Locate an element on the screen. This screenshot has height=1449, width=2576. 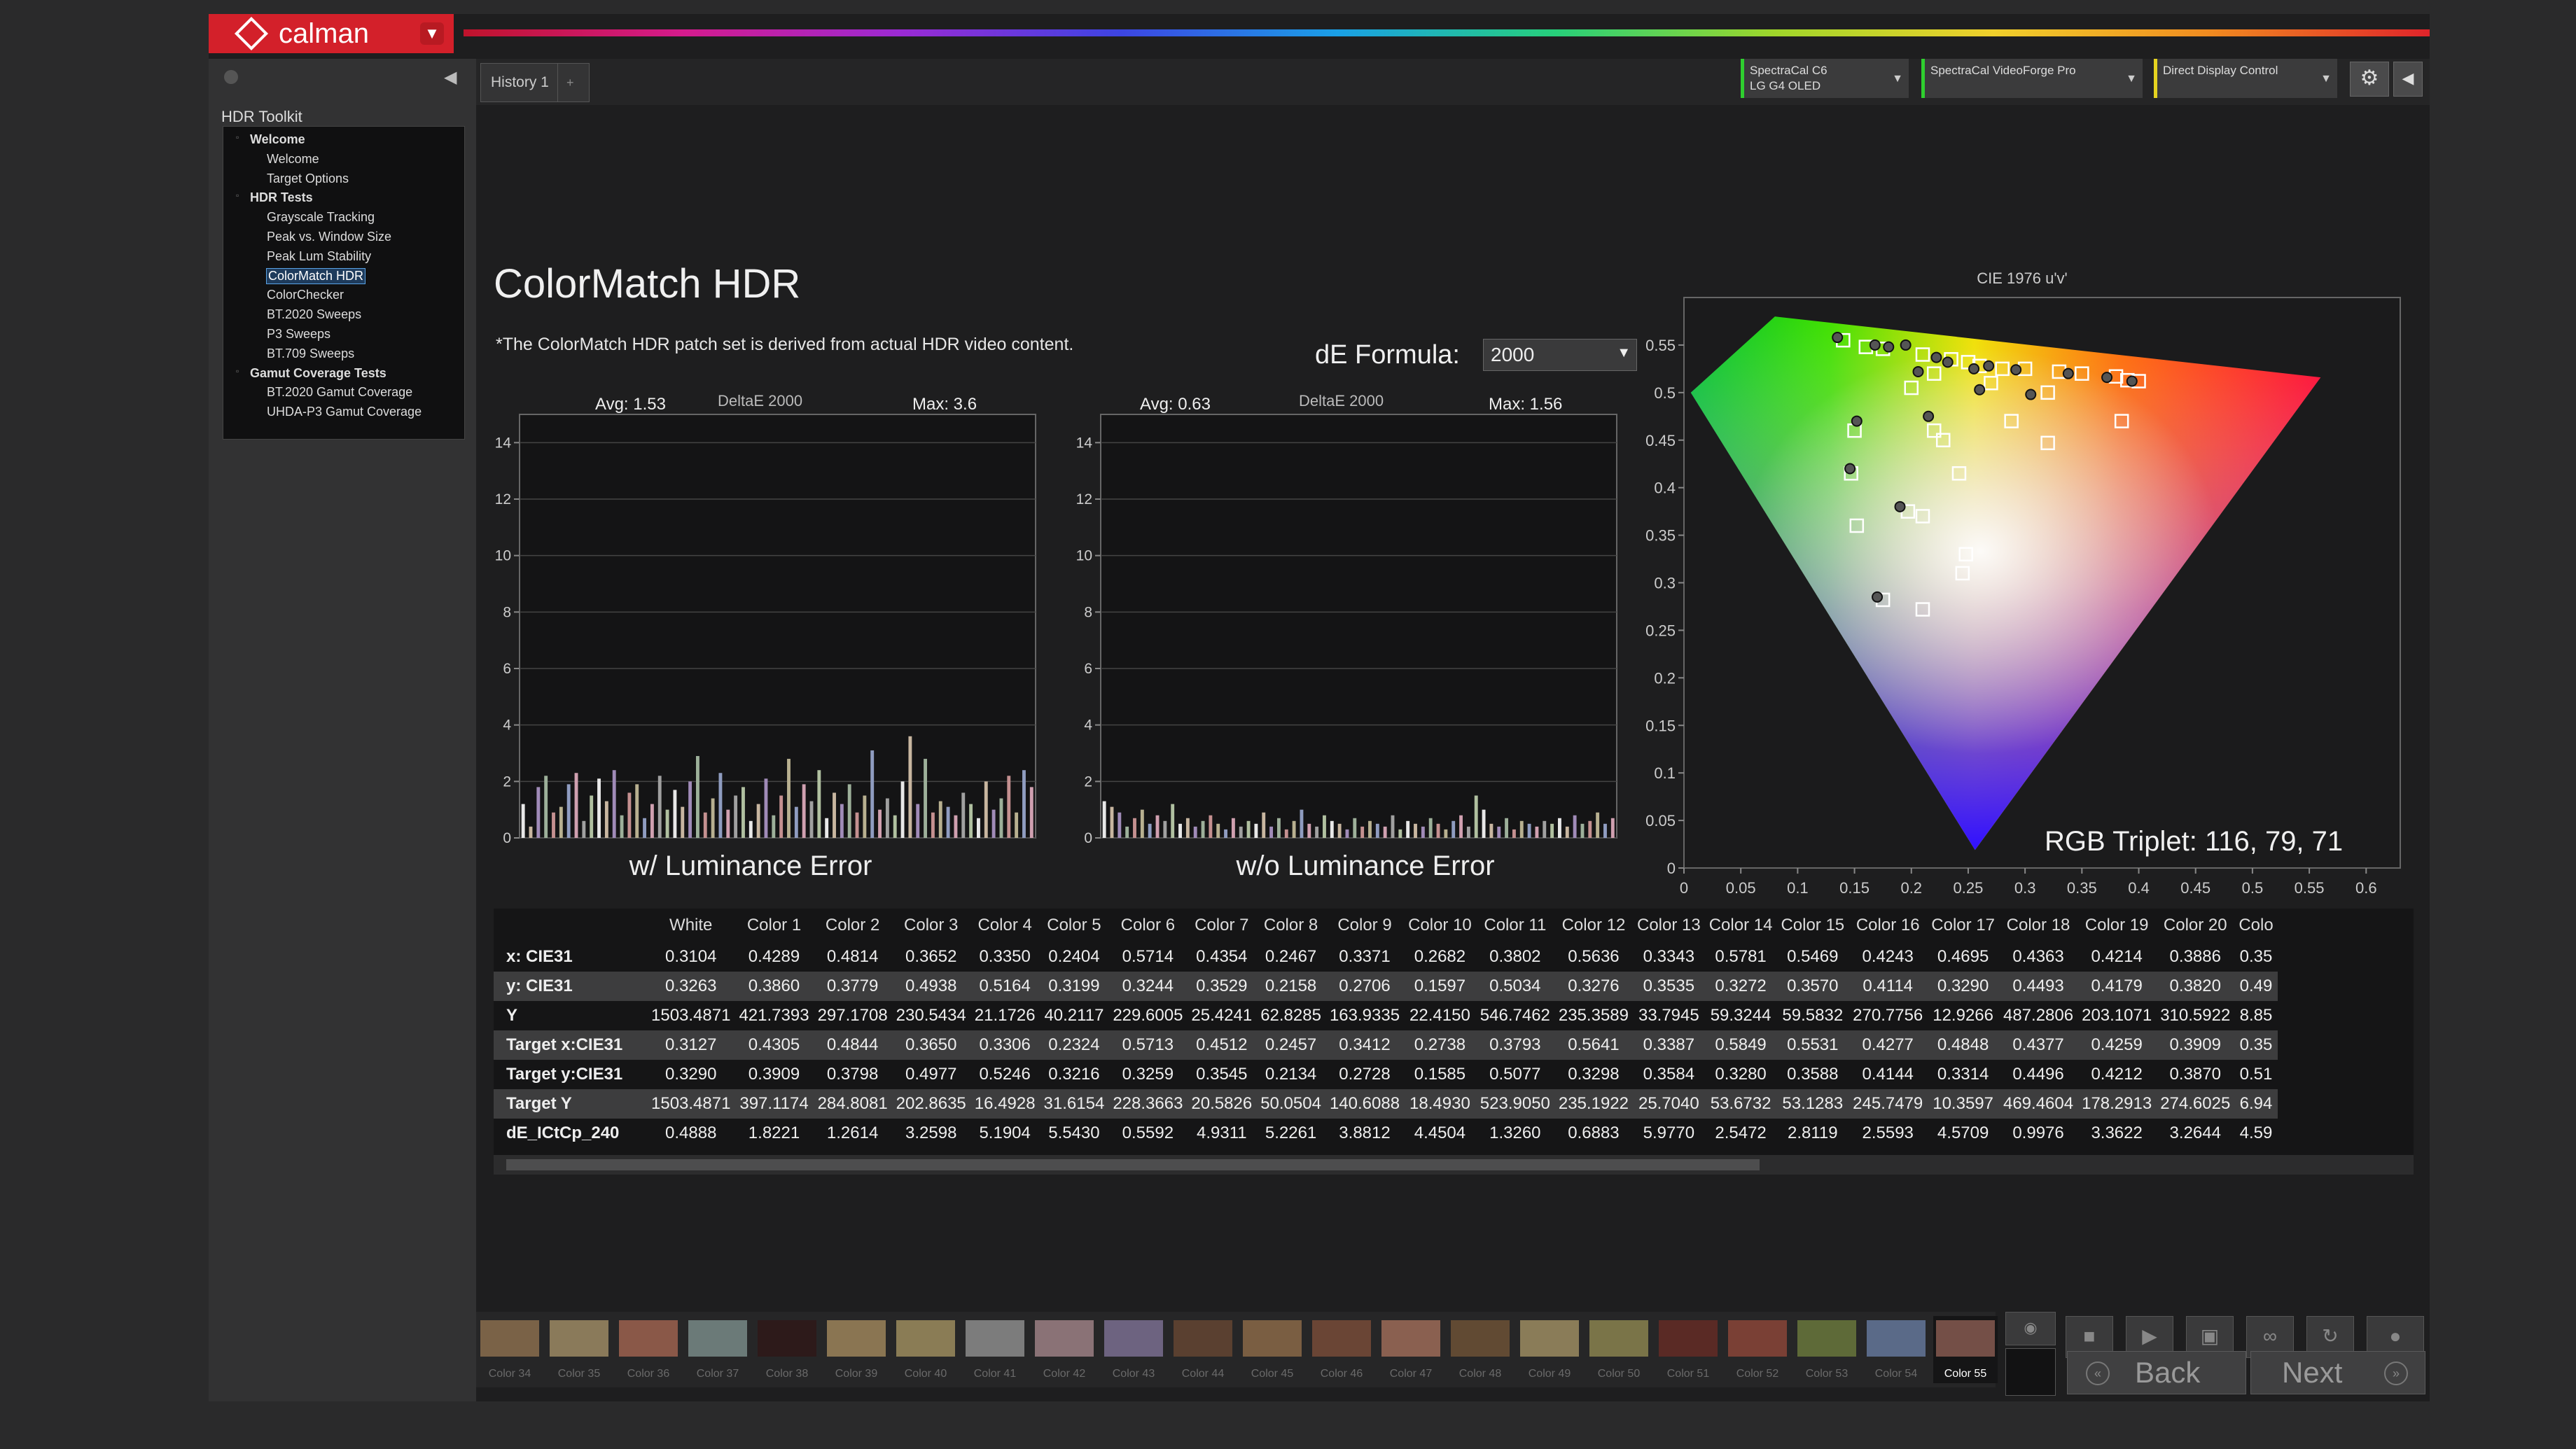
table-cell: 0.3263 is located at coordinates (691, 986).